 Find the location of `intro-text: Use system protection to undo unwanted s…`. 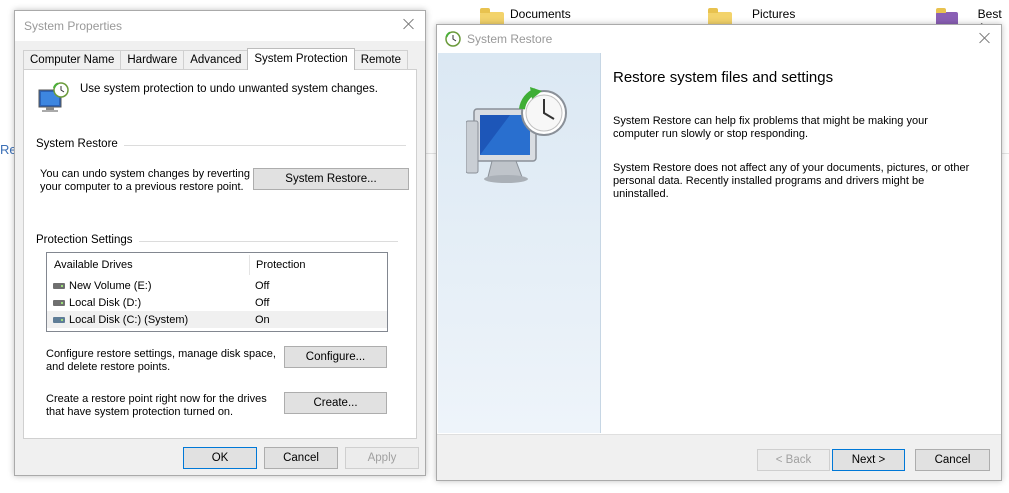

intro-text: Use system protection to undo unwanted s… is located at coordinates (229, 89).